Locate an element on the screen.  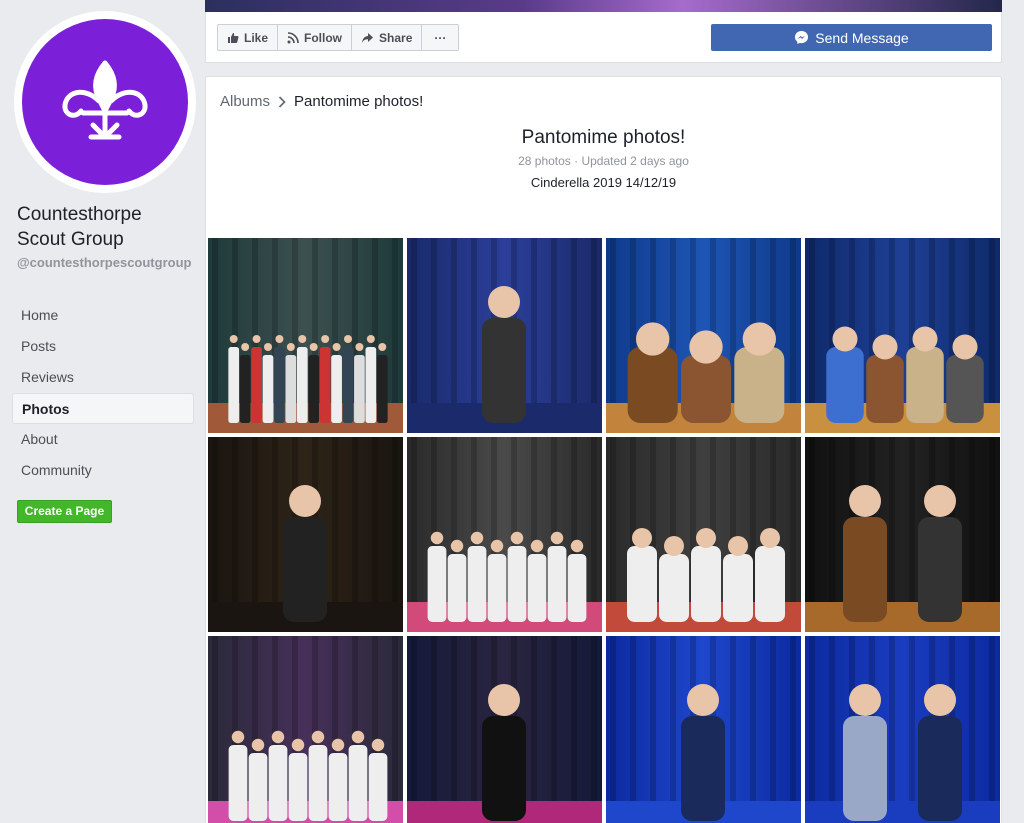
more-icon: ··· is located at coordinates (440, 37).